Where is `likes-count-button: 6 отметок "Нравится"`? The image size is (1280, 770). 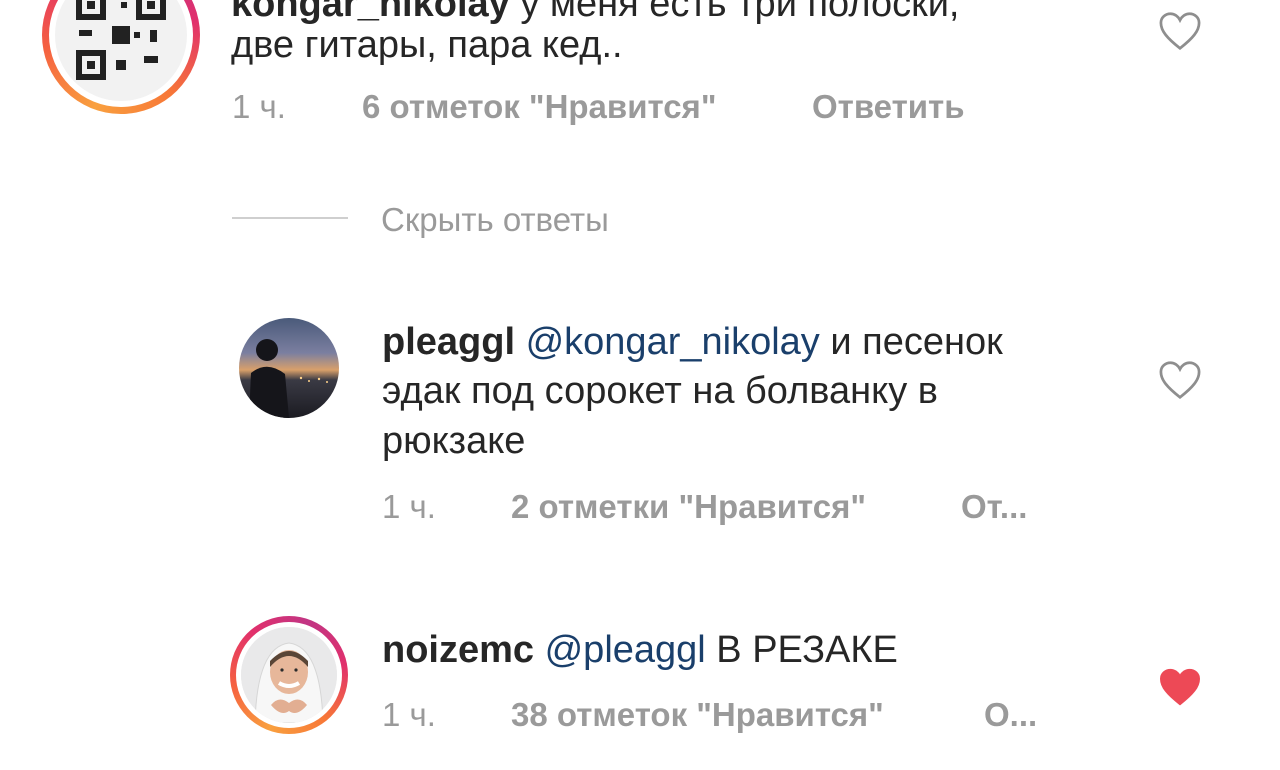
likes-count-button: 6 отметок "Нравится" is located at coordinates (539, 107).